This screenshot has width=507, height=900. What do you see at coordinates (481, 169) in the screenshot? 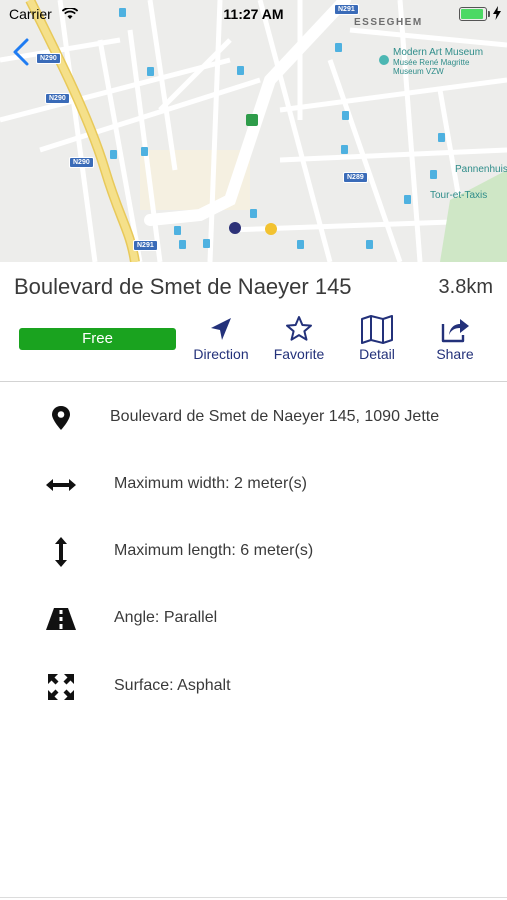
I see `place-label-pannenhuis: Pannenhuis` at bounding box center [481, 169].